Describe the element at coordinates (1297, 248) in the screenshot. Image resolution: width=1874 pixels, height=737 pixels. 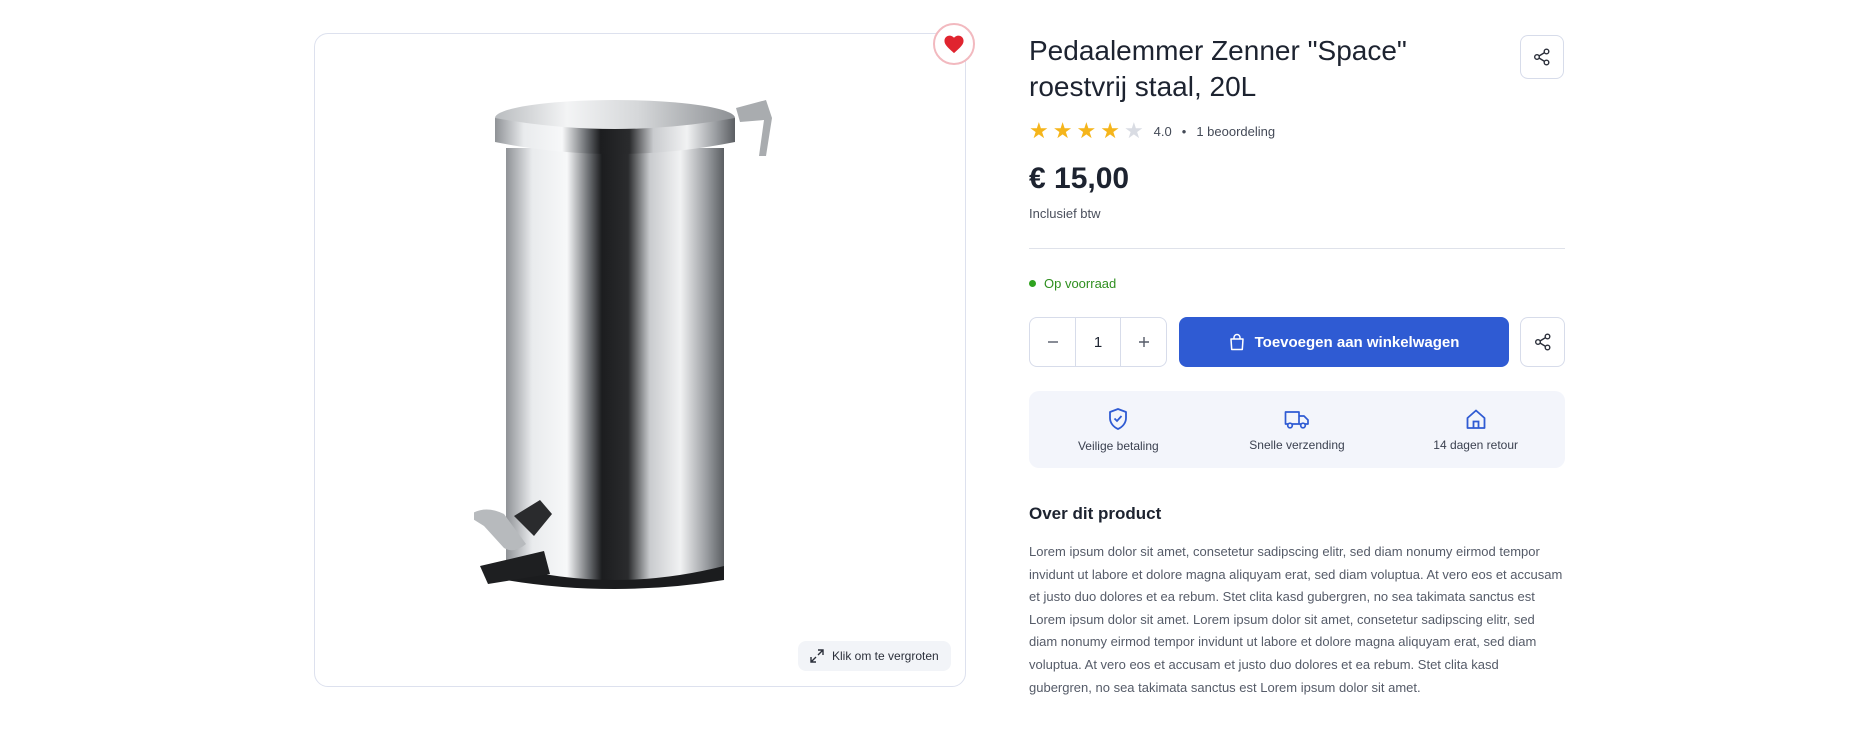
I see `divider` at that location.